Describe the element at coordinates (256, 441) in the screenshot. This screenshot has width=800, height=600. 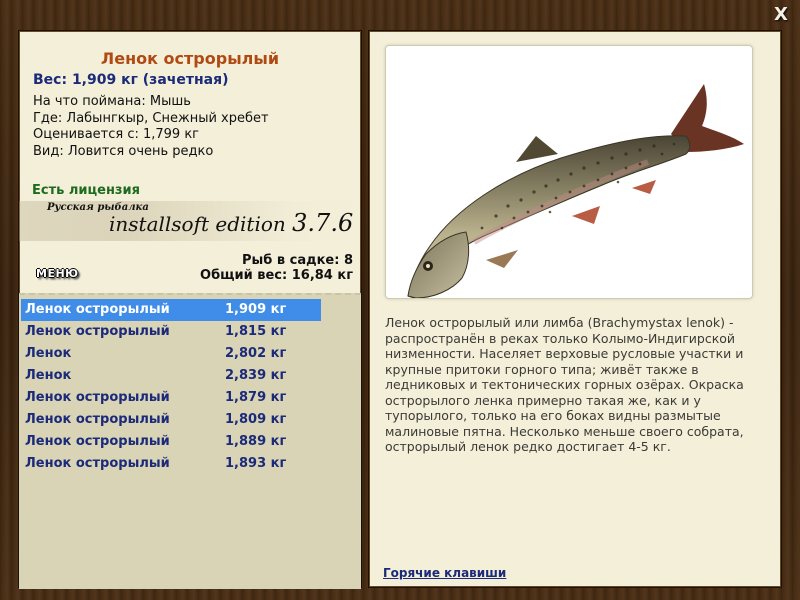
I see `catch-fish-weight: 1,889 кг` at that location.